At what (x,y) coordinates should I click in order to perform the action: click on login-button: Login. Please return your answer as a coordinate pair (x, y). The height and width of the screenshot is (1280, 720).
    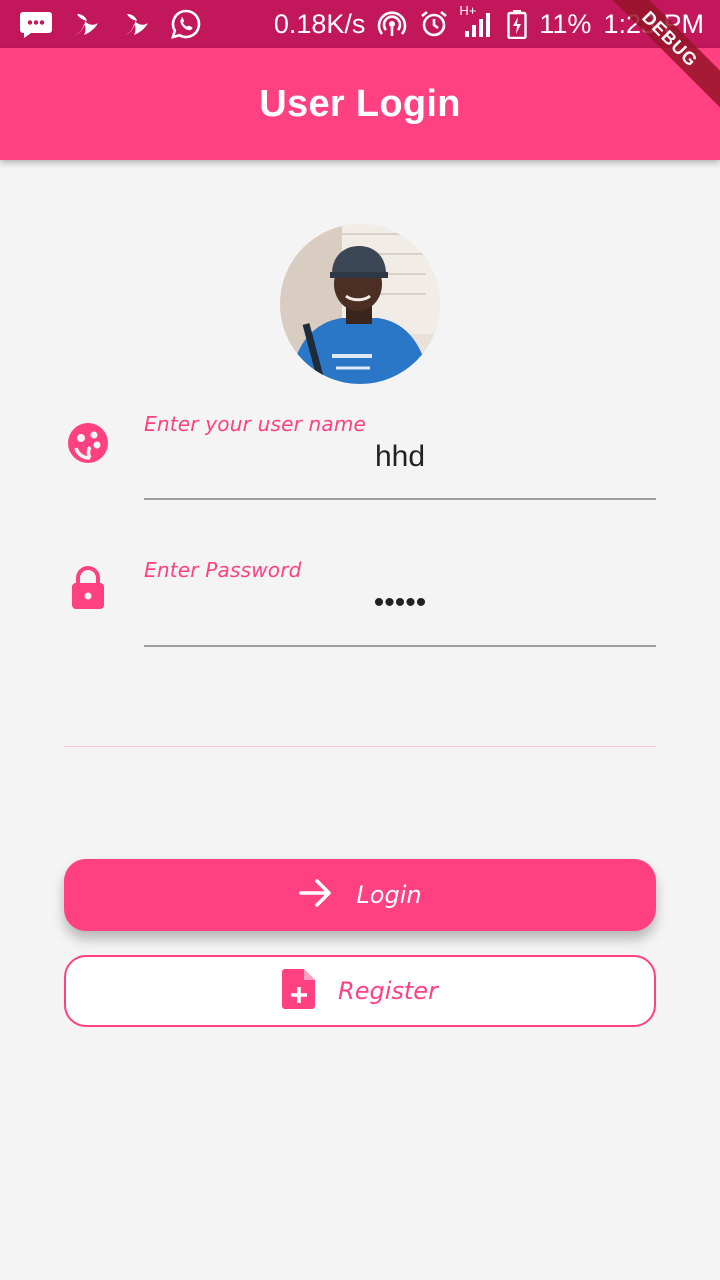
    Looking at the image, I should click on (360, 895).